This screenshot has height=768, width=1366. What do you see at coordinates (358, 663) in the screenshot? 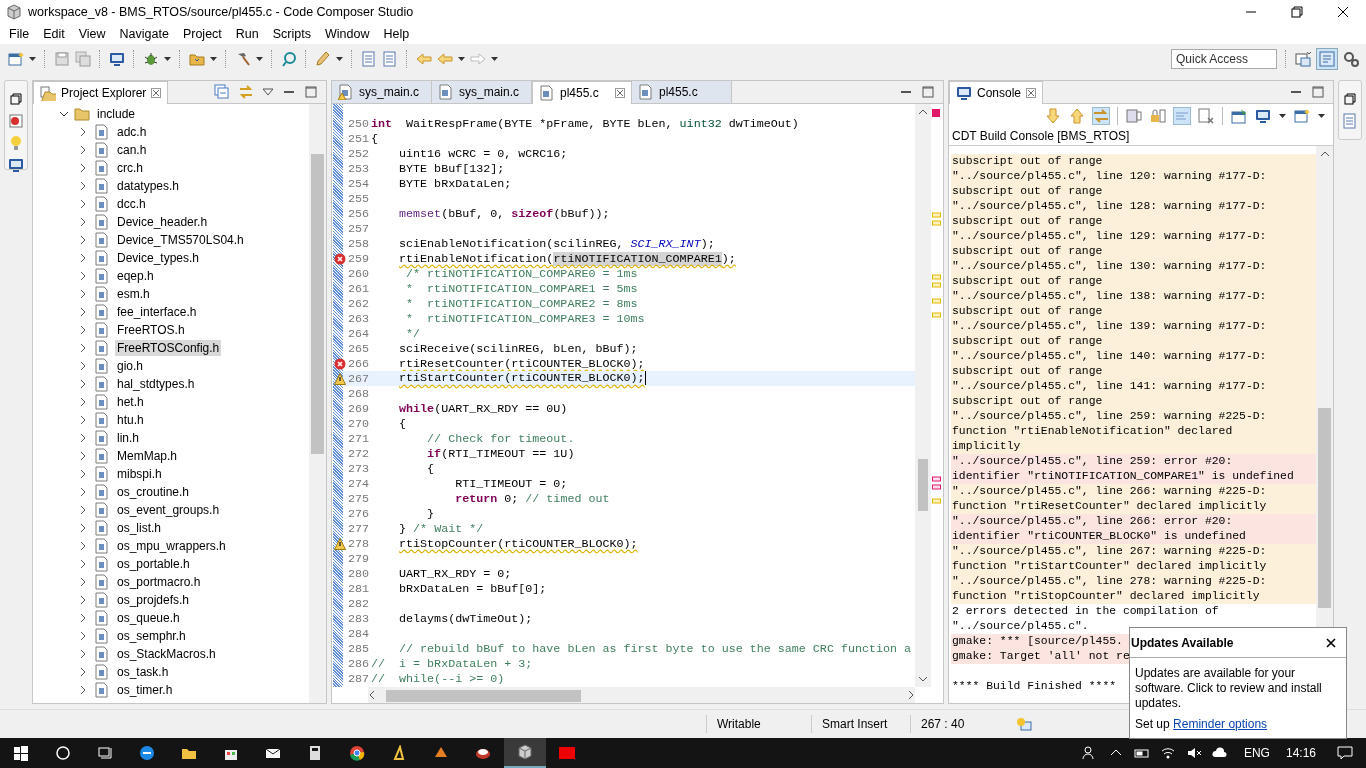
I see `line-number: 286` at bounding box center [358, 663].